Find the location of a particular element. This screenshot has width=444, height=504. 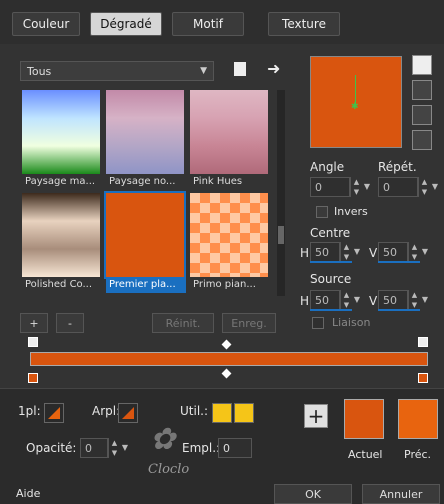

position-input: 0 is located at coordinates (235, 448).